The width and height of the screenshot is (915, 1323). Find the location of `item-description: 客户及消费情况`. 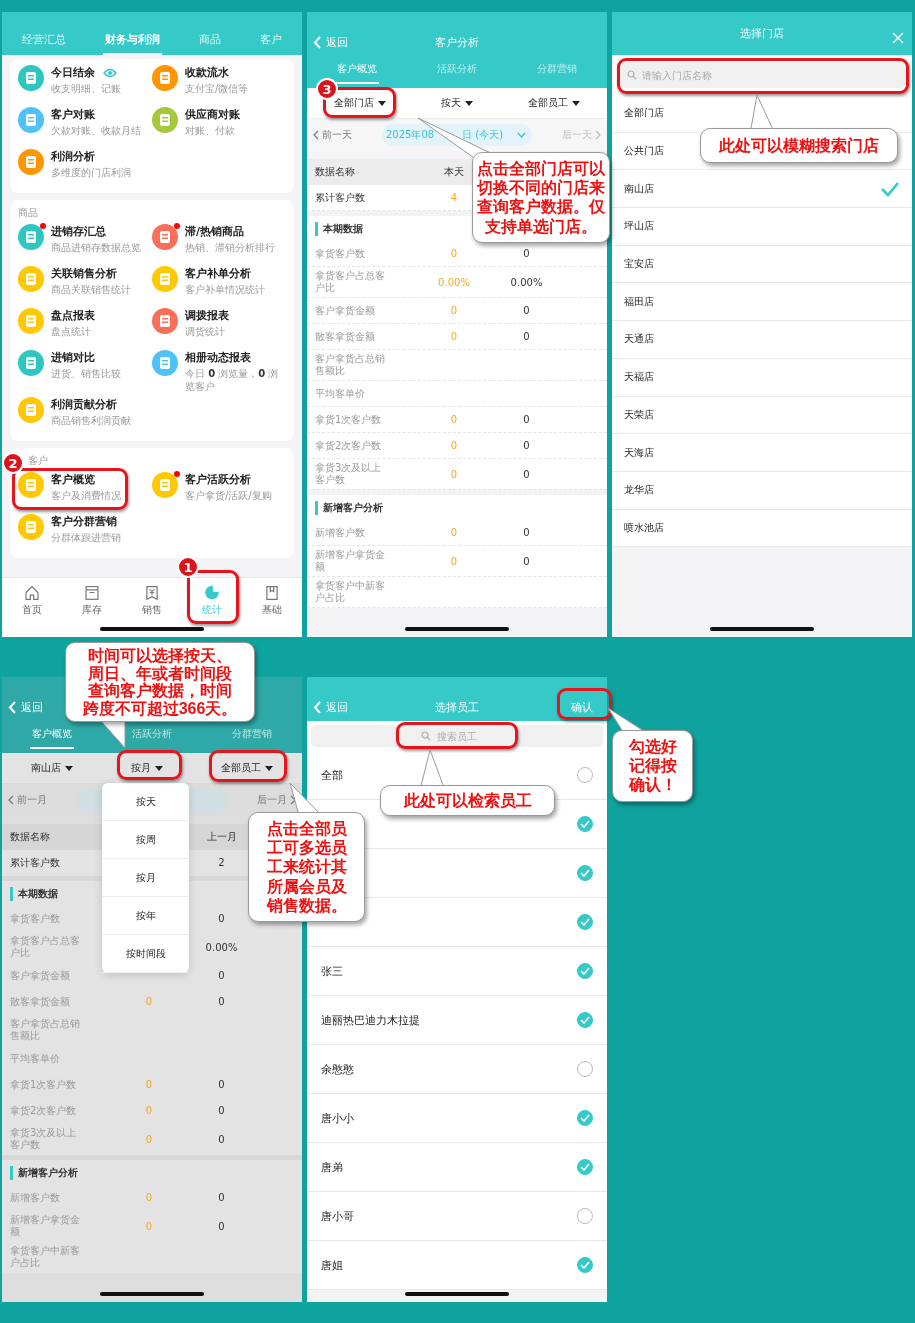

item-description: 客户及消费情况 is located at coordinates (86, 495).